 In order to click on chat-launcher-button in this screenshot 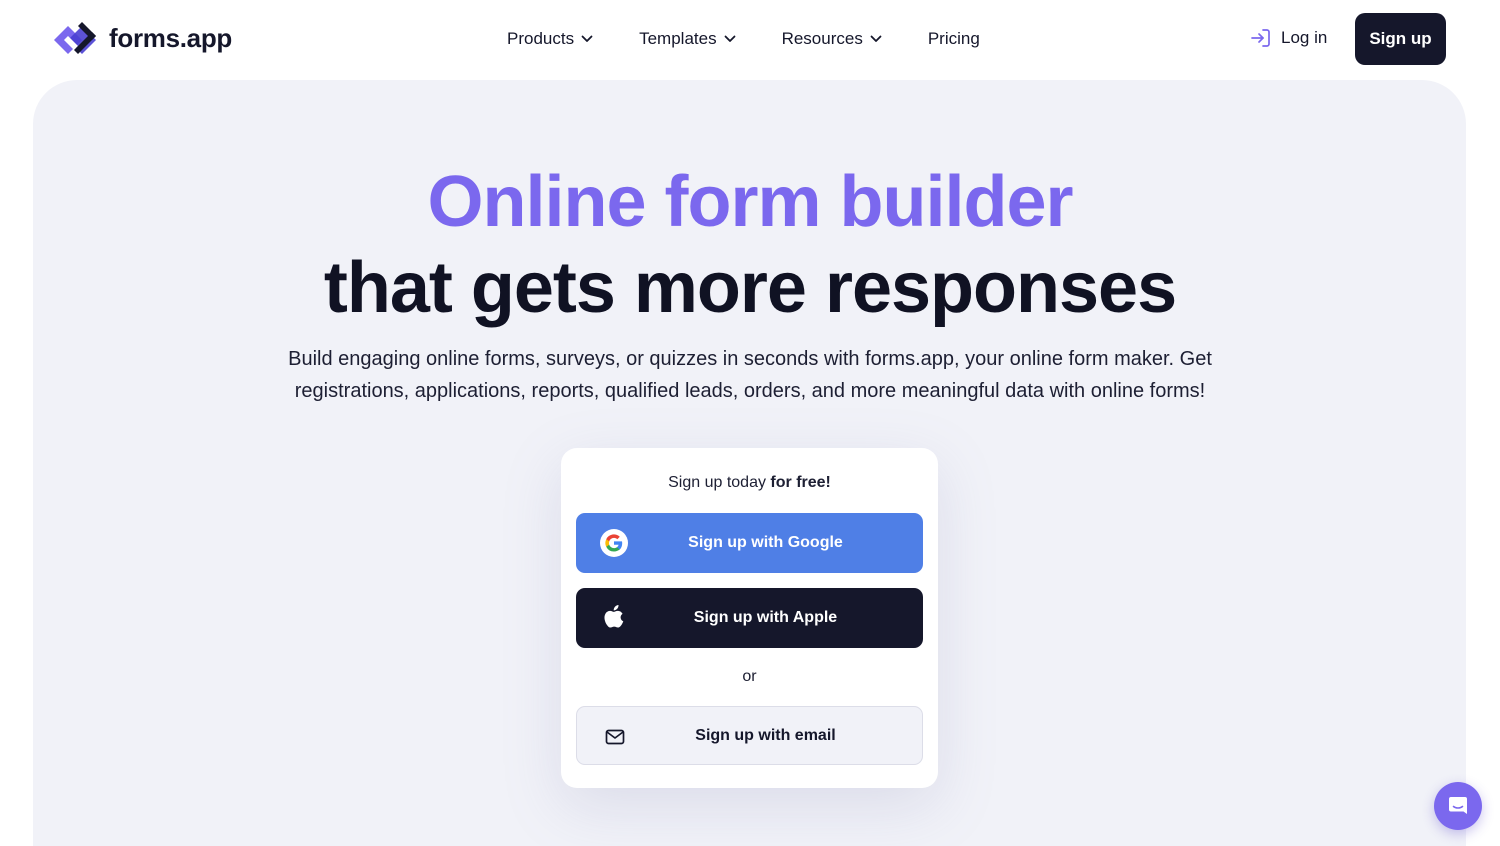, I will do `click(1458, 806)`.